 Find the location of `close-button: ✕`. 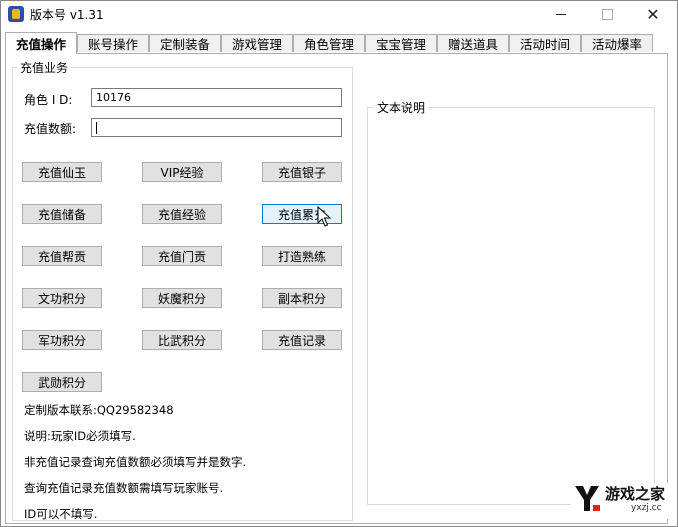

close-button: ✕ is located at coordinates (653, 14).